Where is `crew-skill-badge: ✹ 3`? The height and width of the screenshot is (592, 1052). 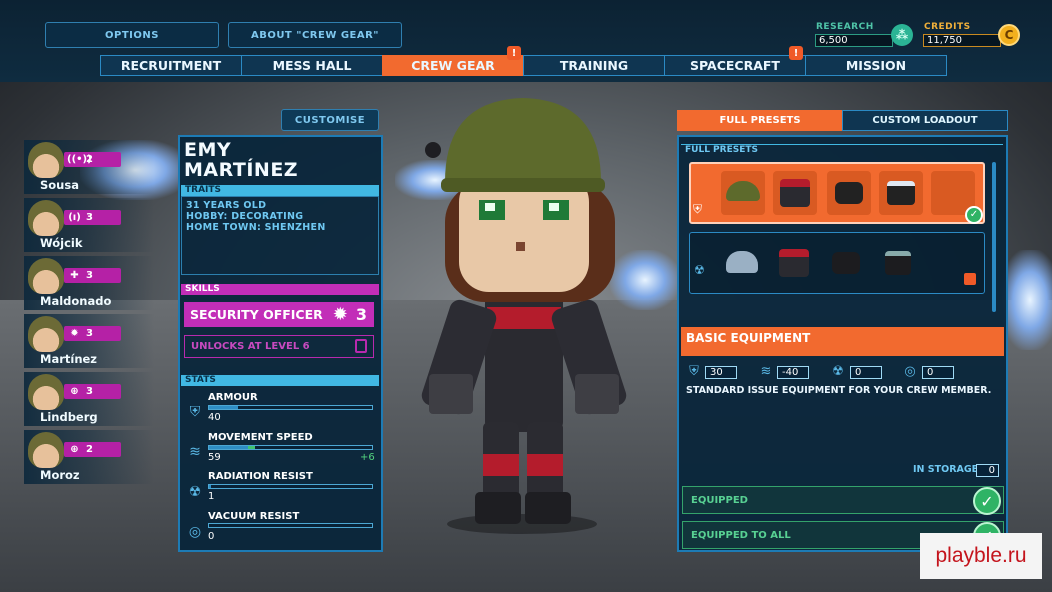 crew-skill-badge: ✹ 3 is located at coordinates (92, 333).